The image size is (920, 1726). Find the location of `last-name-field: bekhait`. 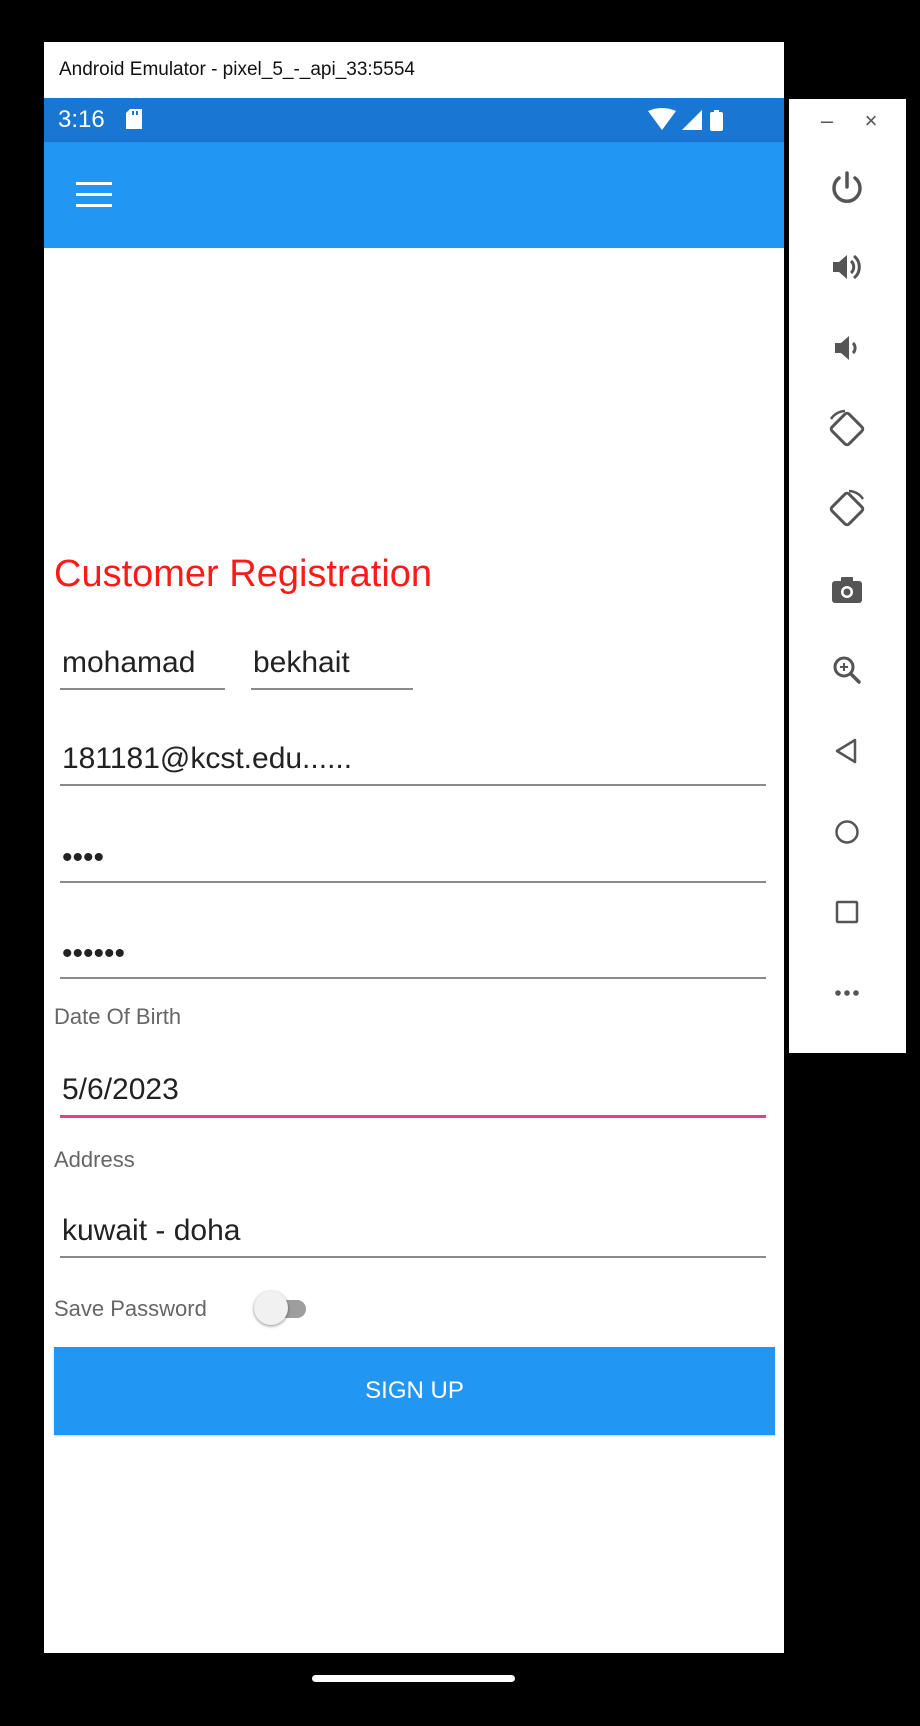

last-name-field: bekhait is located at coordinates (332, 659).